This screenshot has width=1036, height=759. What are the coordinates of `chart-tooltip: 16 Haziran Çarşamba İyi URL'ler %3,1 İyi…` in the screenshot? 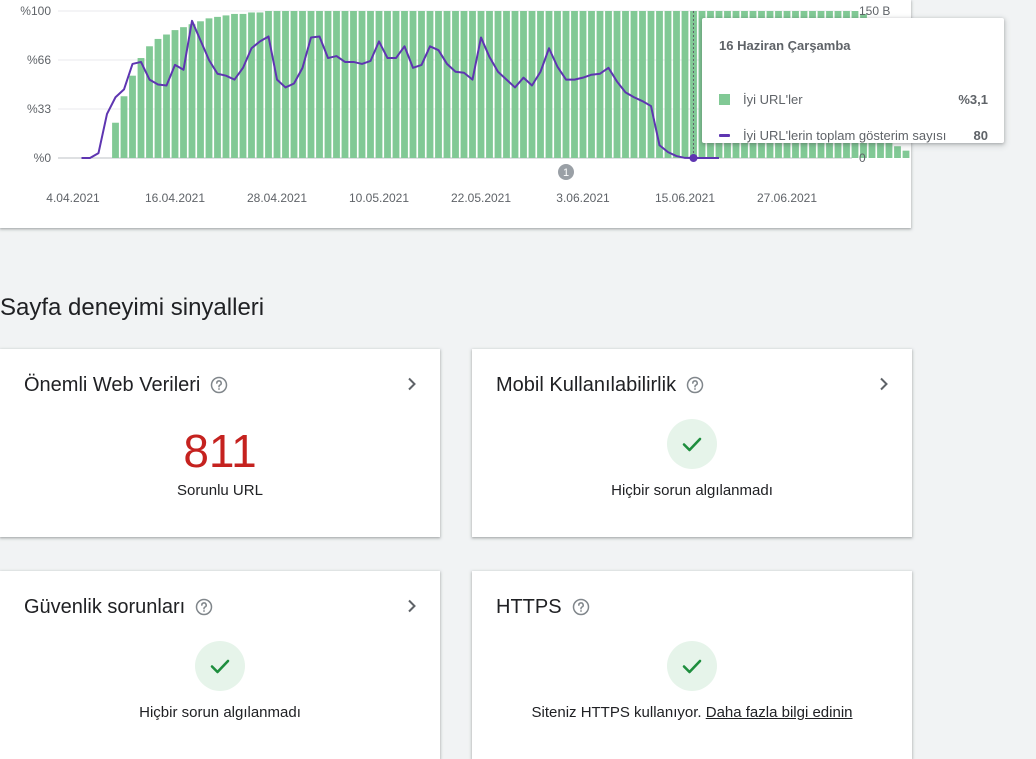 It's located at (853, 80).